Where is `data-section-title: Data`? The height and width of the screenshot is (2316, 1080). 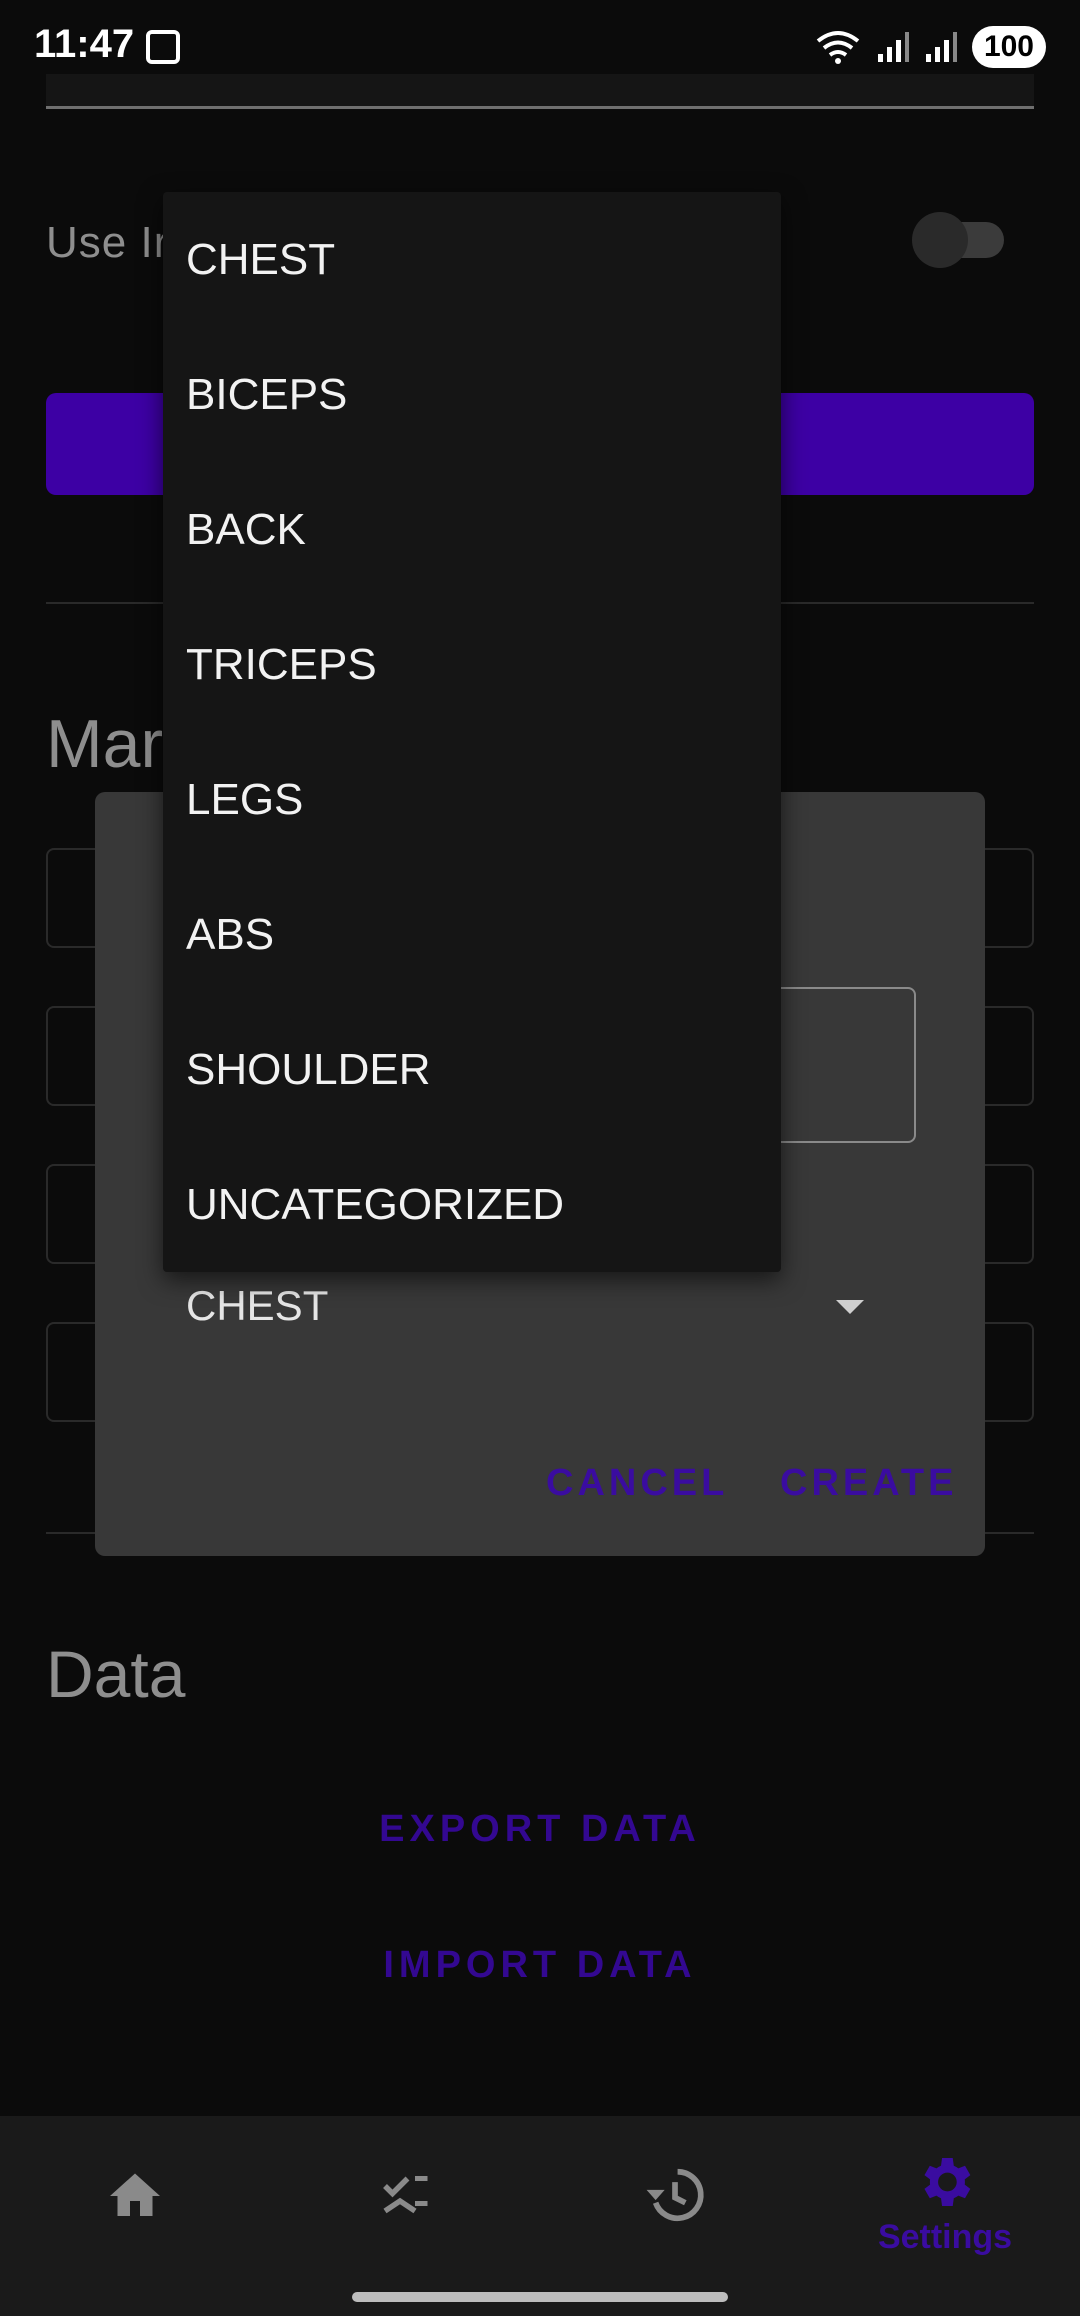 data-section-title: Data is located at coordinates (116, 1674).